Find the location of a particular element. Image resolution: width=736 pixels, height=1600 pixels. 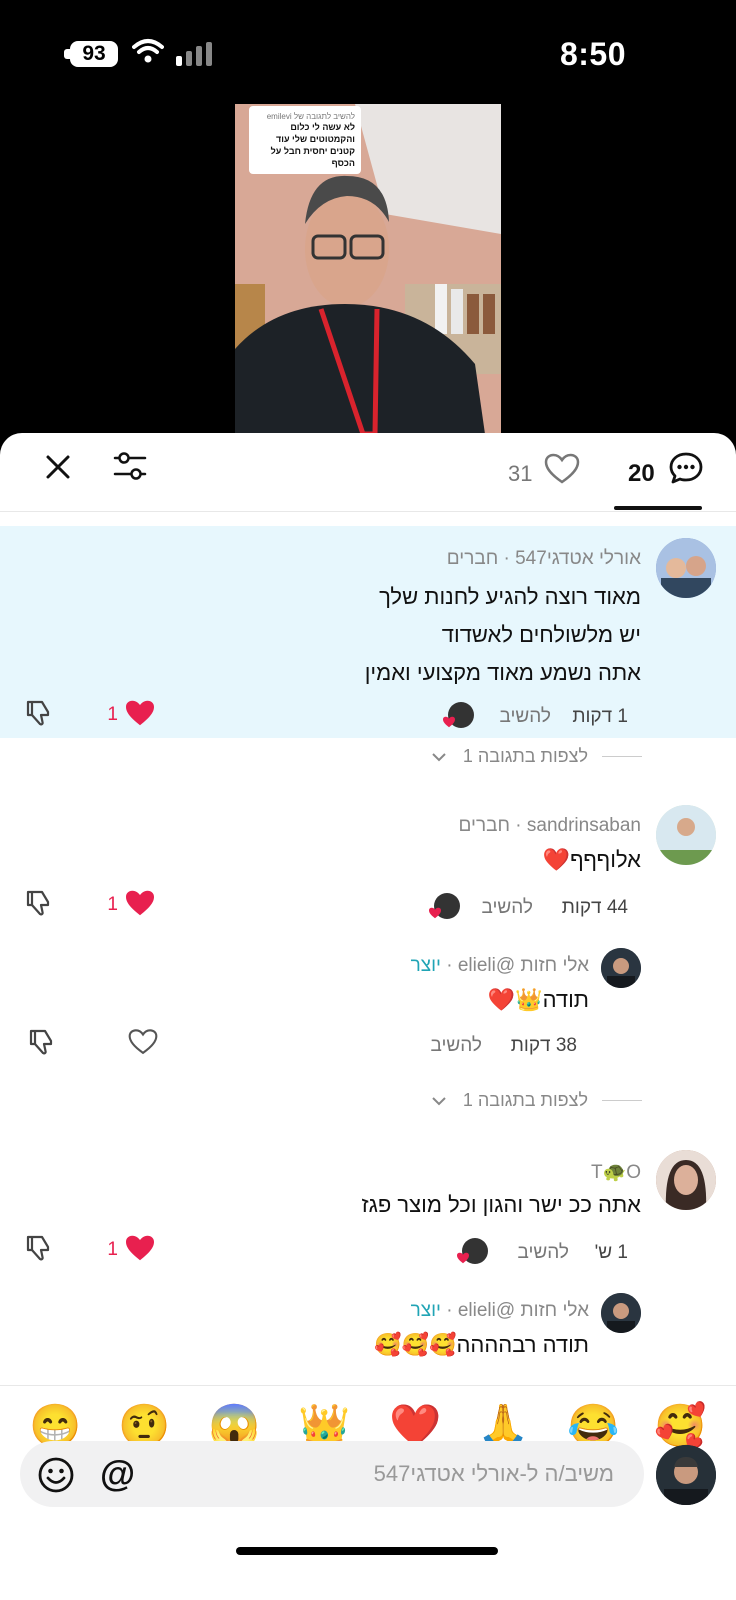

comment-line: אתה נשמע מאוד מקצועי ואמין is located at coordinates (502, 672).